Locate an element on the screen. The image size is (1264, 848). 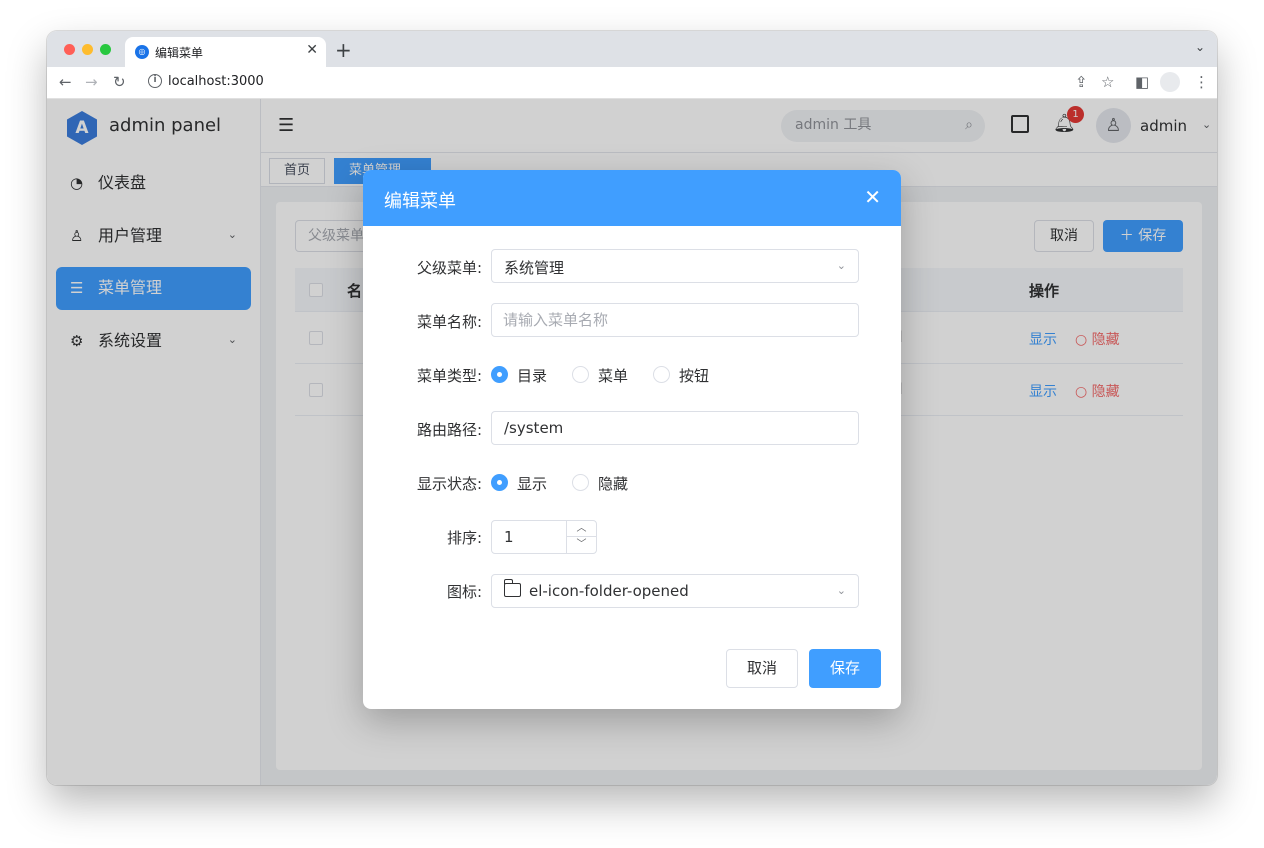
icon-label: 图标: is located at coordinates (464, 592).